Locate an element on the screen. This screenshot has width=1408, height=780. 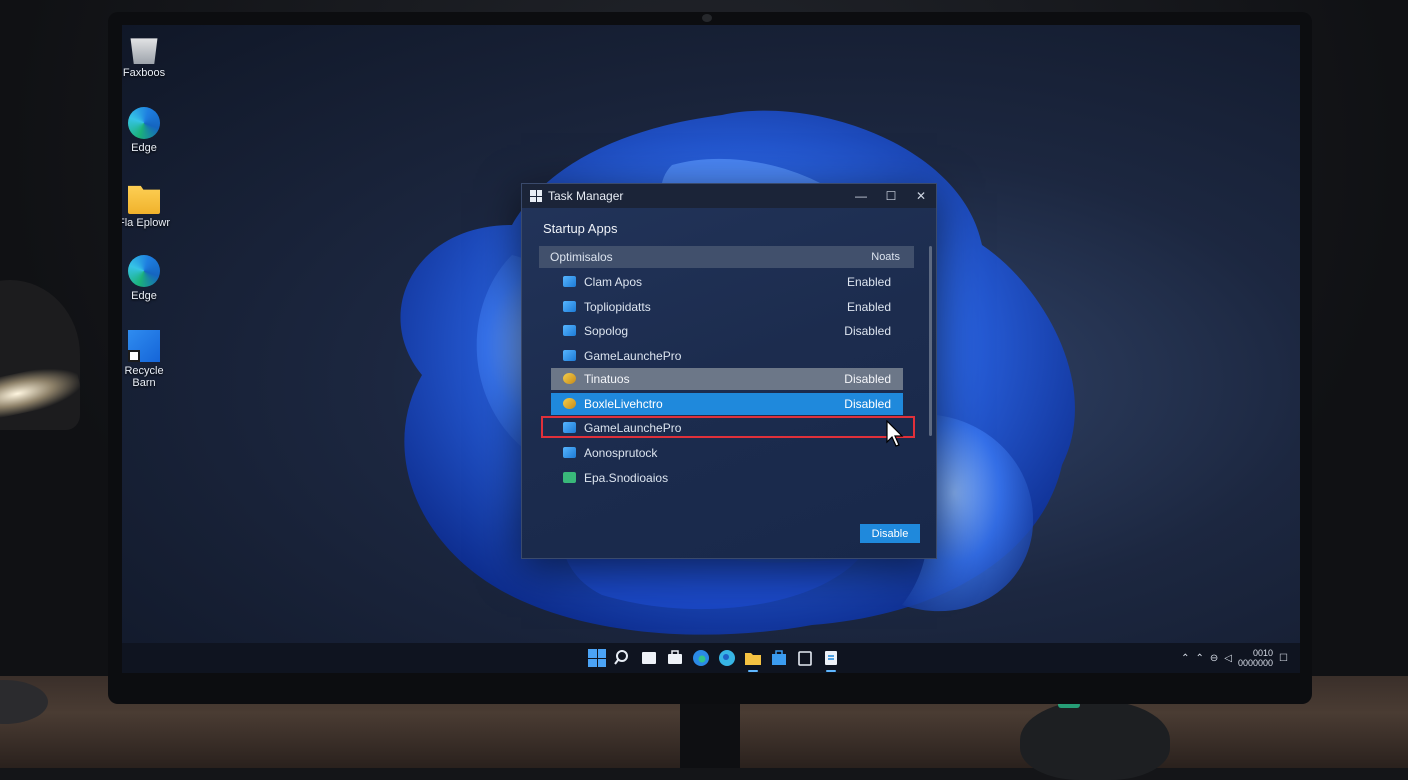
app-name: Aonosprutock is located at coordinates (621, 453).